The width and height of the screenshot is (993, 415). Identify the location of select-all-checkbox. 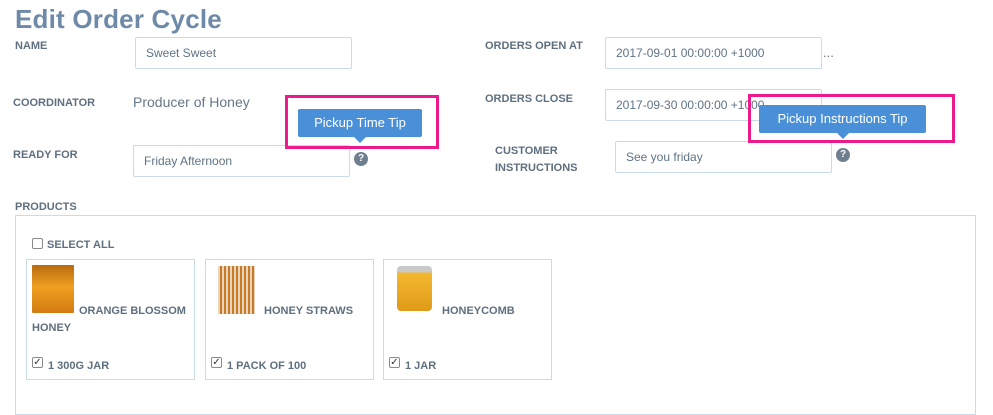
(37, 243).